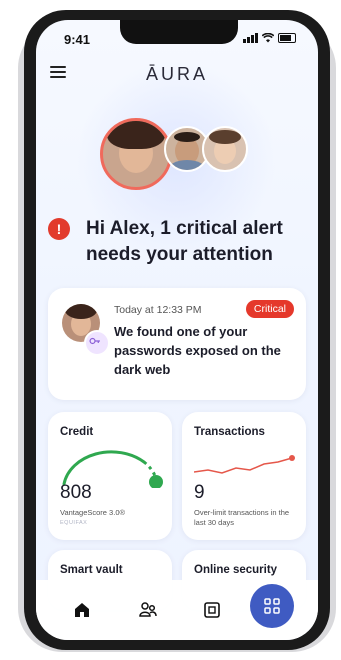 Image resolution: width=341 pixels, height=660 pixels. I want to click on smart-vault-title: Smart vault, so click(91, 570).